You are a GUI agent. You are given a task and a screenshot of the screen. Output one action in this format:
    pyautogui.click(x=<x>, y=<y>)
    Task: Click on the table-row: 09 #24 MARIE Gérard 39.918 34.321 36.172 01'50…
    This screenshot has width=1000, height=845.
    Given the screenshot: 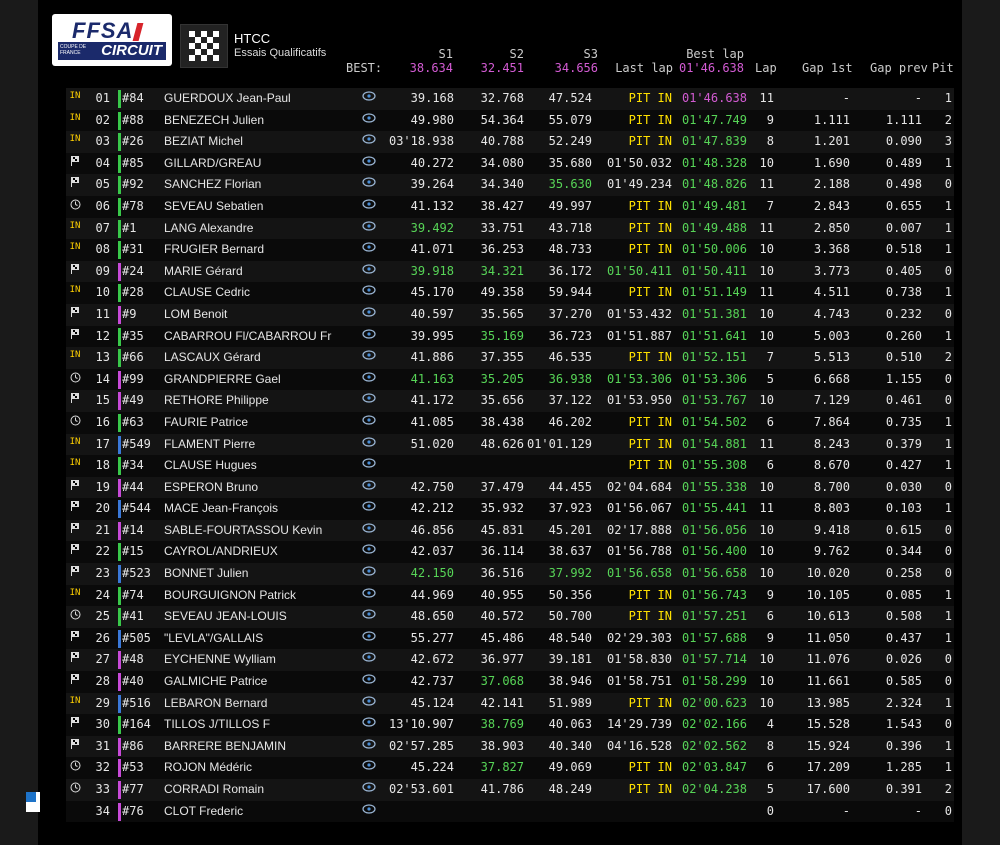 What is the action you would take?
    pyautogui.click(x=510, y=271)
    